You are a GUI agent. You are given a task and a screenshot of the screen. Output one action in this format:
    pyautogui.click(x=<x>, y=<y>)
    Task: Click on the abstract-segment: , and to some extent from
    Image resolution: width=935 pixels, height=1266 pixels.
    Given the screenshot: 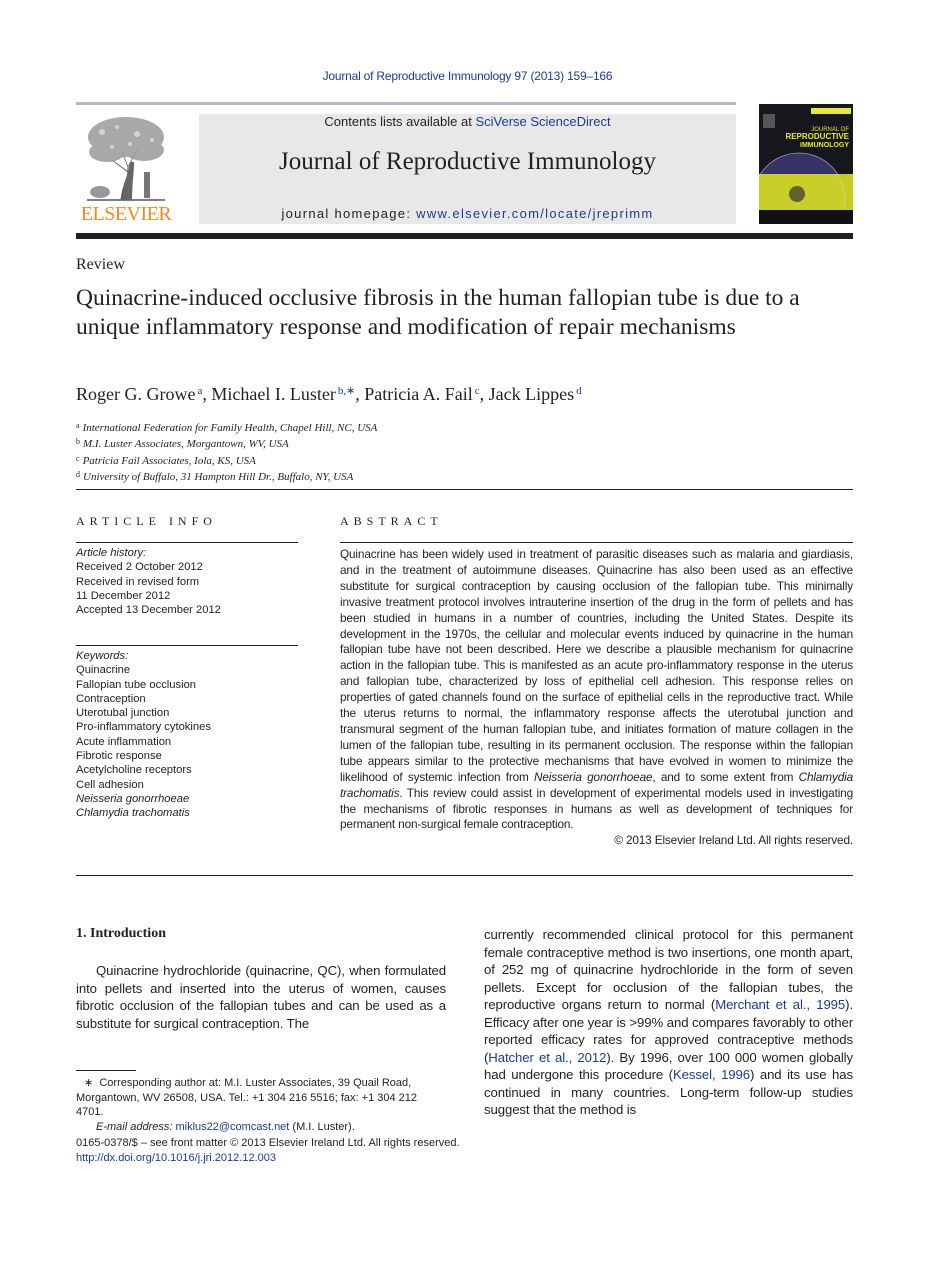 What is the action you would take?
    pyautogui.click(x=725, y=776)
    